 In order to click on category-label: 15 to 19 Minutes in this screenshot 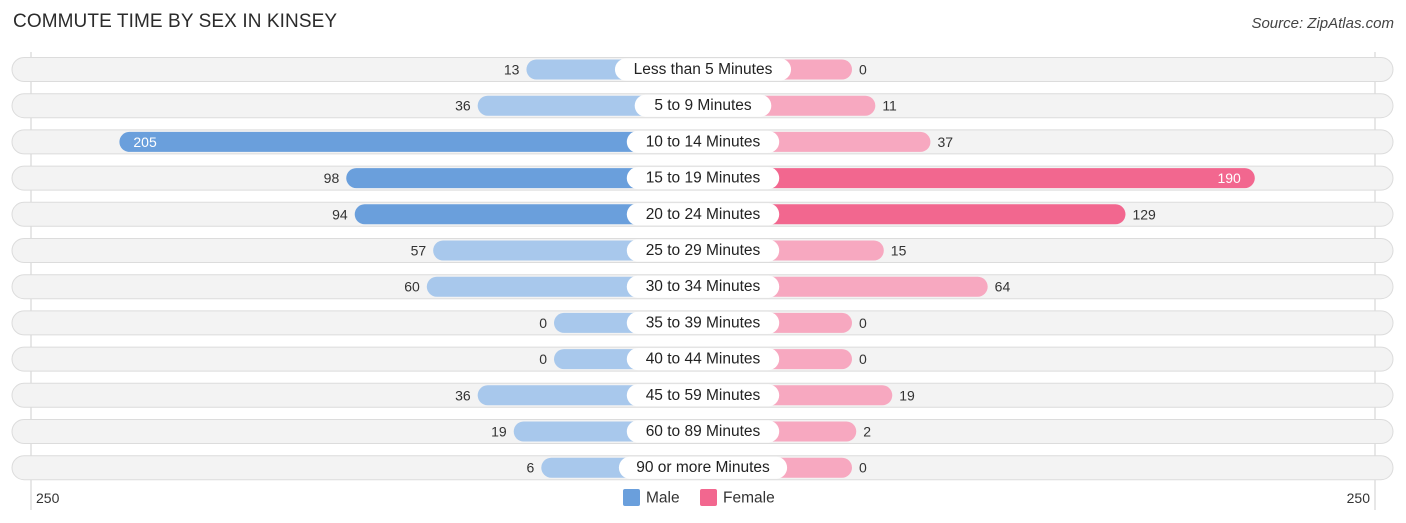, I will do `click(703, 178)`.